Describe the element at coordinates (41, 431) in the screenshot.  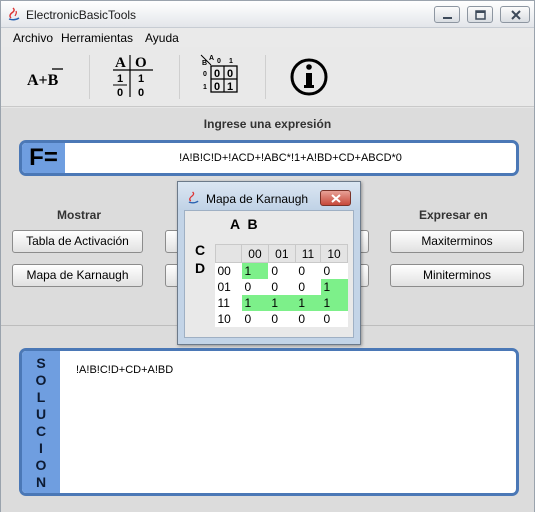
I see `solucion-letter: C` at that location.